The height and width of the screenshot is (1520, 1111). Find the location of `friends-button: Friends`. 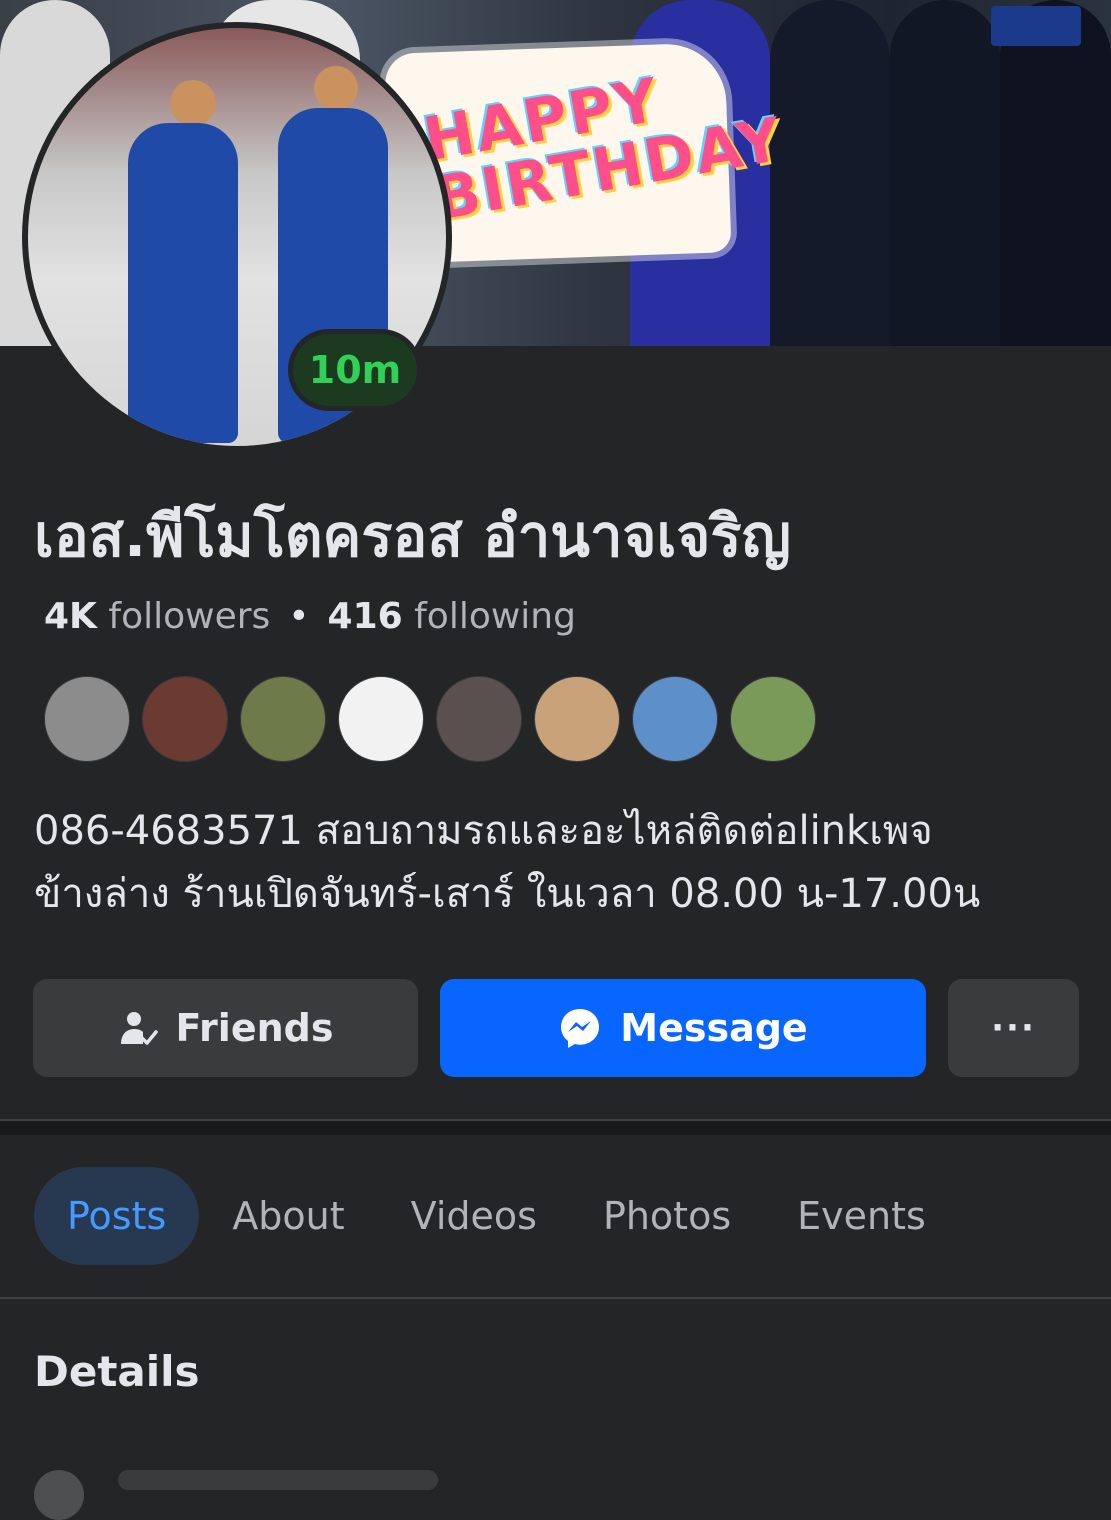

friends-button: Friends is located at coordinates (225, 1028).